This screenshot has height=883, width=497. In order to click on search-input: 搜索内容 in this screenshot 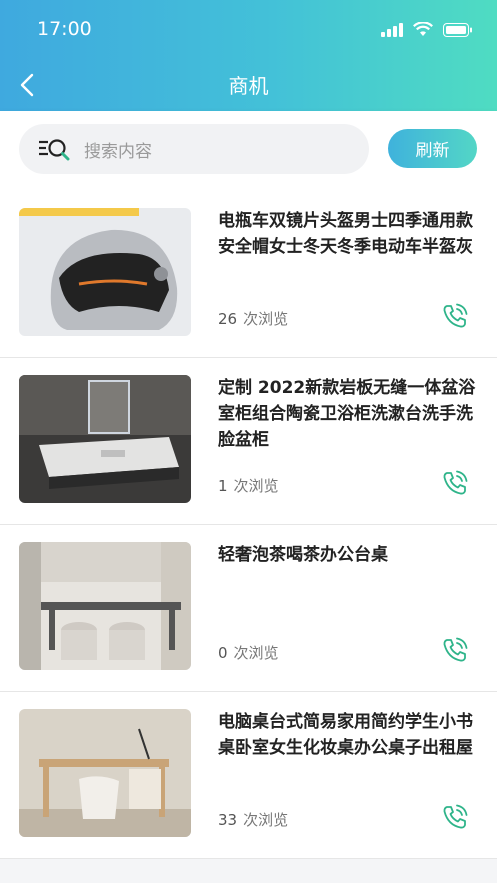, I will do `click(194, 149)`.